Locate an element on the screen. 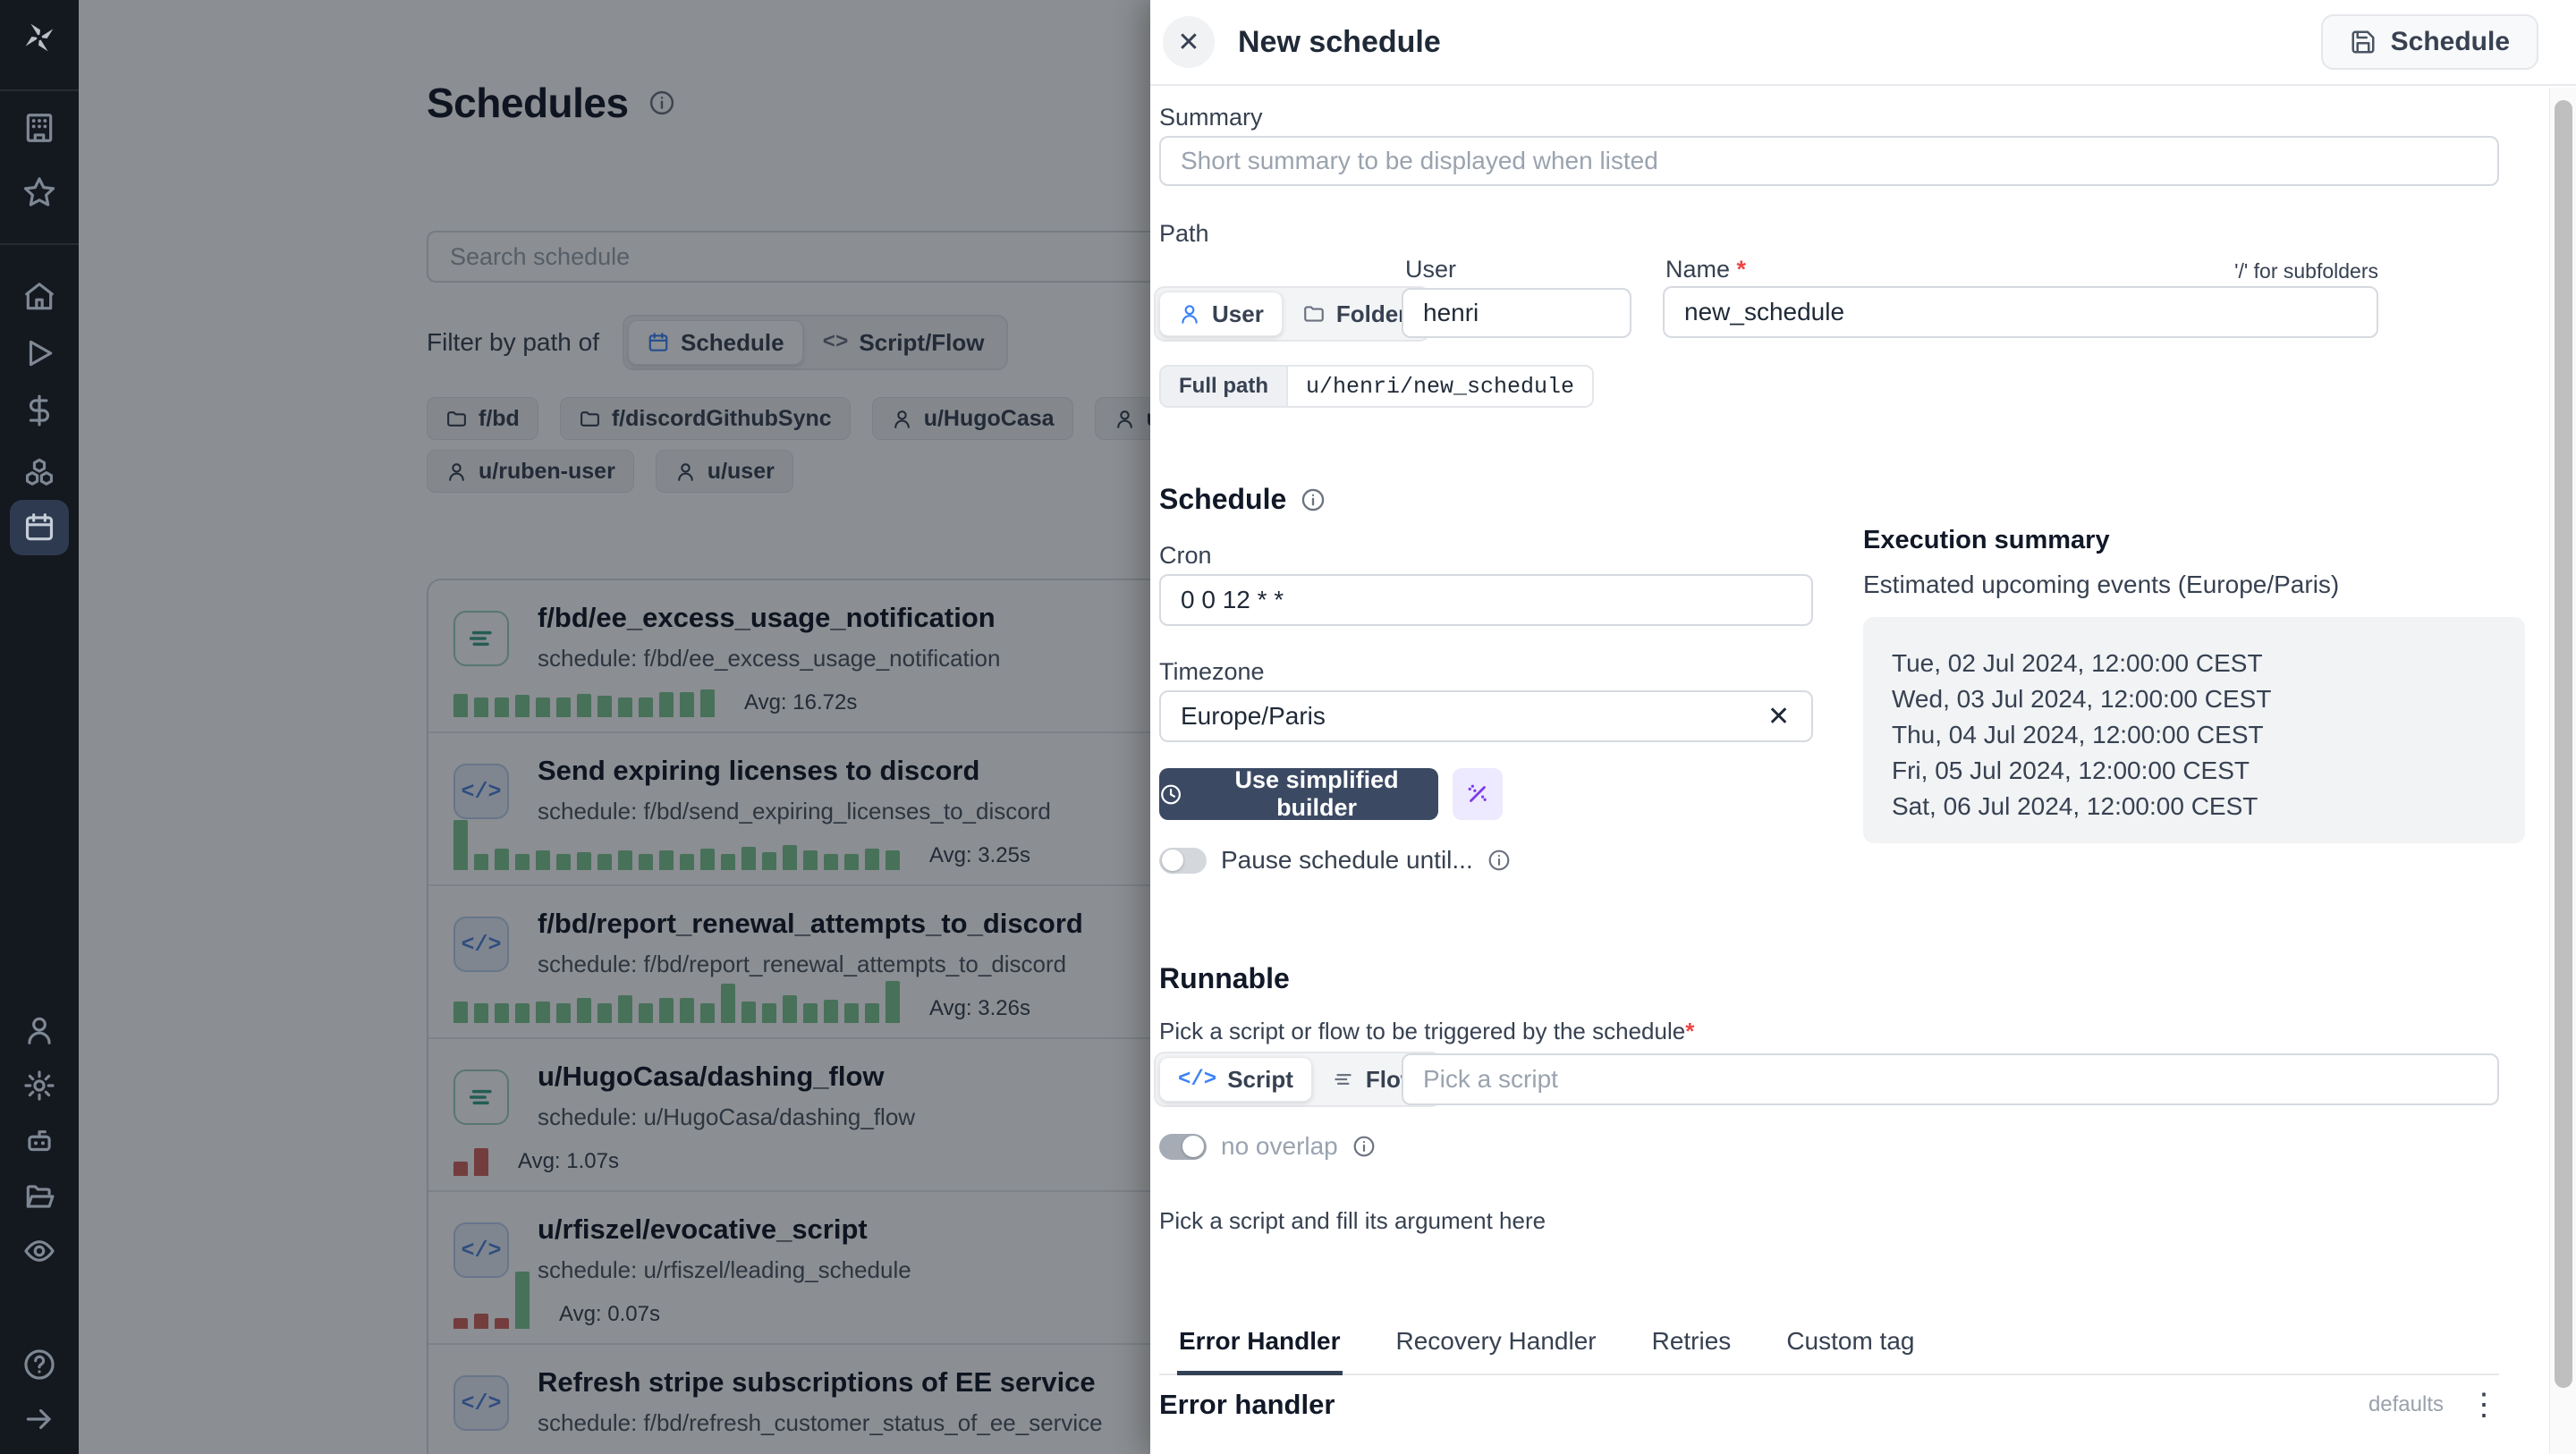 This screenshot has width=2576, height=1454. no-overlap-toggle is located at coordinates (1183, 1147).